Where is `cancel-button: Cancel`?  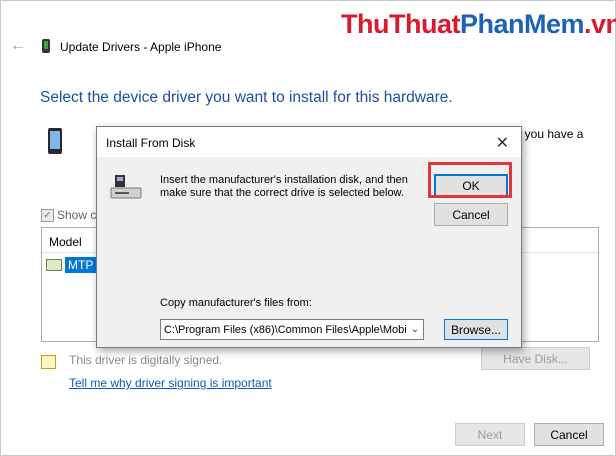 cancel-button: Cancel is located at coordinates (569, 434).